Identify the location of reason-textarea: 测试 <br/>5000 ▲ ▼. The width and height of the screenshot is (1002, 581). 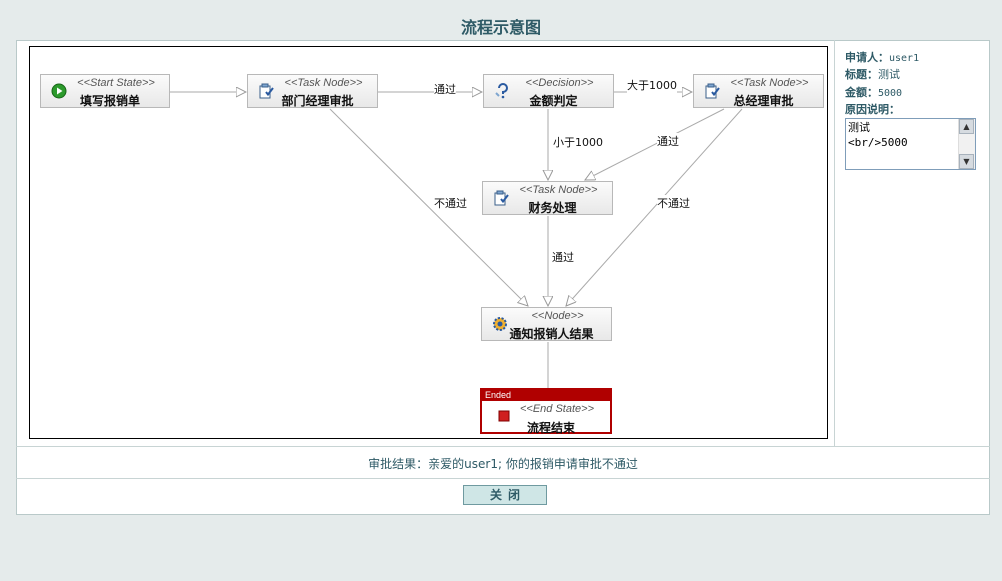
(910, 144).